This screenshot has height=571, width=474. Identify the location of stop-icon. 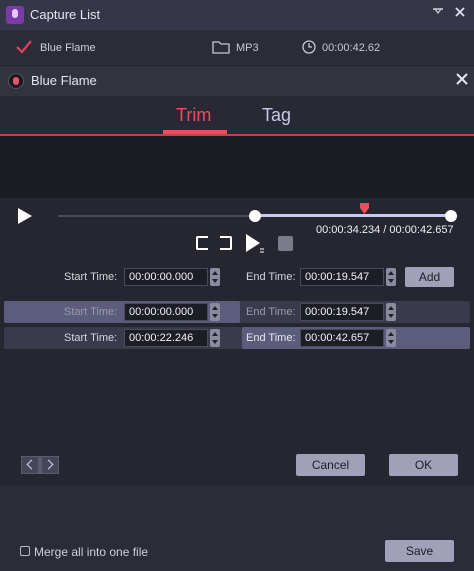
(285, 243).